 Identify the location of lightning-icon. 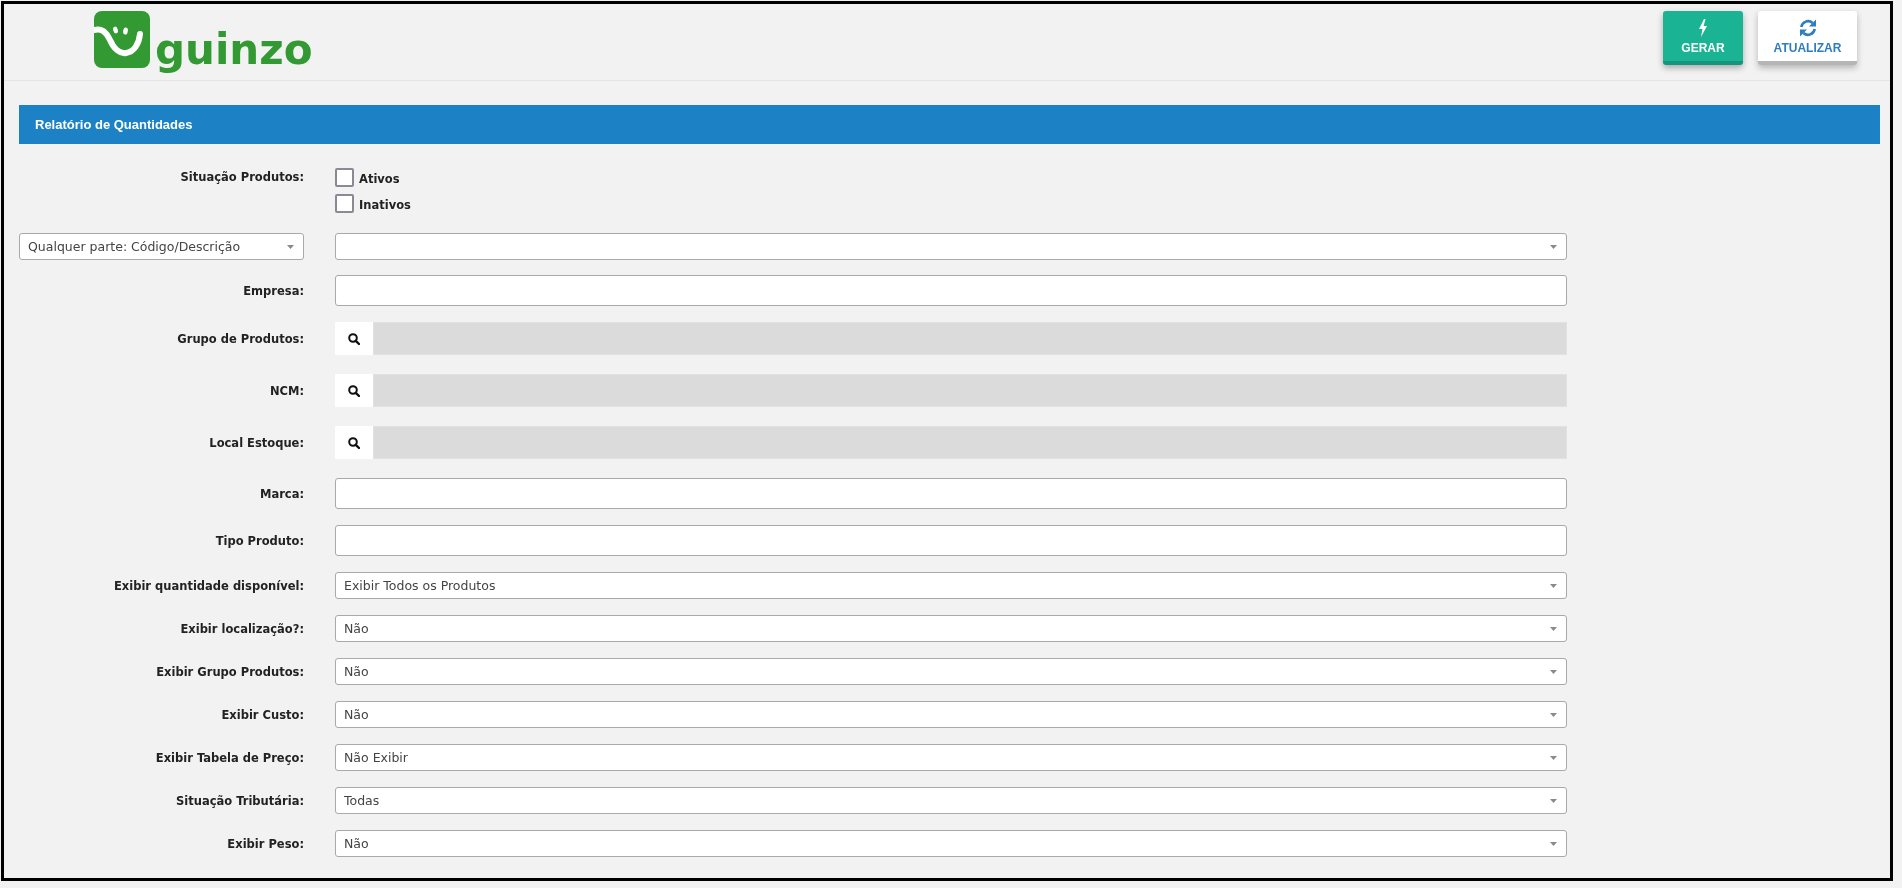
(1703, 28).